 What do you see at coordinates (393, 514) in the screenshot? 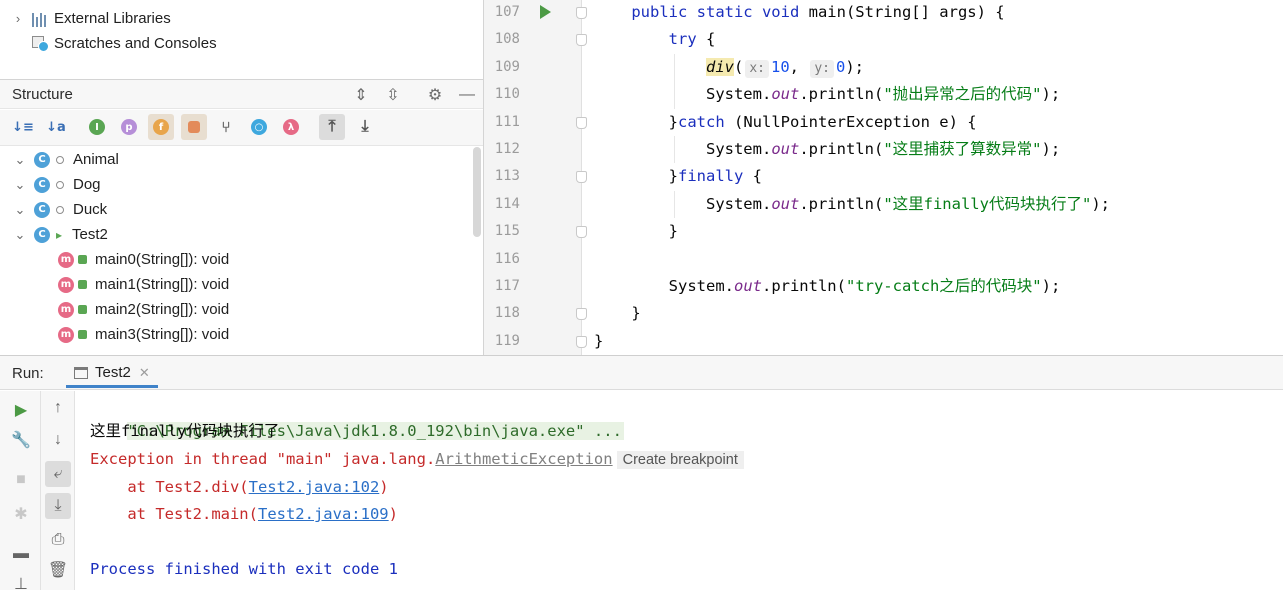
I see `stack-frame-suffix: )` at bounding box center [393, 514].